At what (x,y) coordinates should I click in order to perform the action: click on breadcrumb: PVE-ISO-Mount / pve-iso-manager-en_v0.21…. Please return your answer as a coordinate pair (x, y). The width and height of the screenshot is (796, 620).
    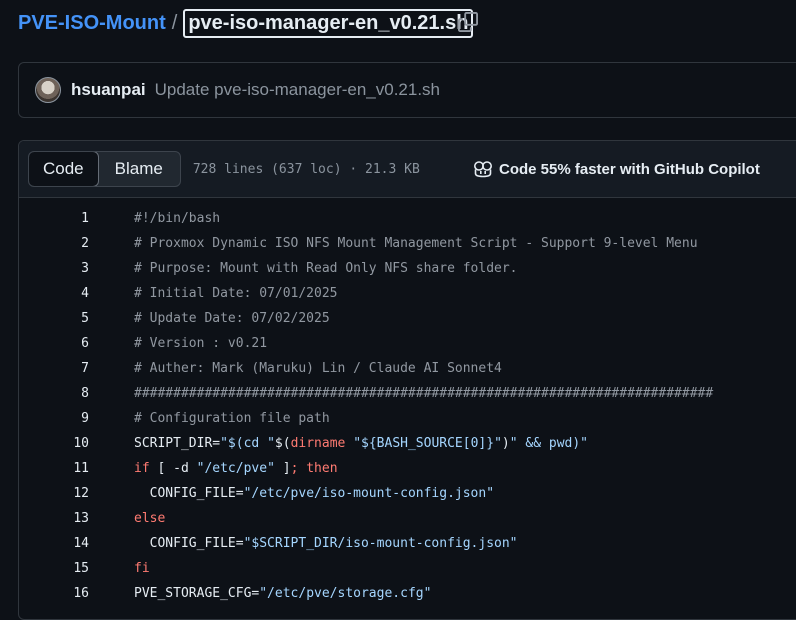
    Looking at the image, I should click on (246, 23).